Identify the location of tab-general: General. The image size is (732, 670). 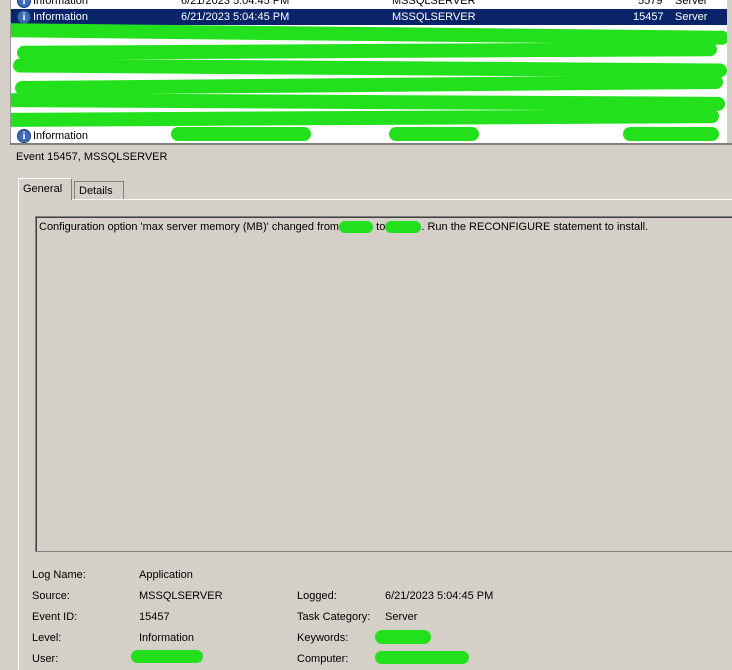
(45, 189).